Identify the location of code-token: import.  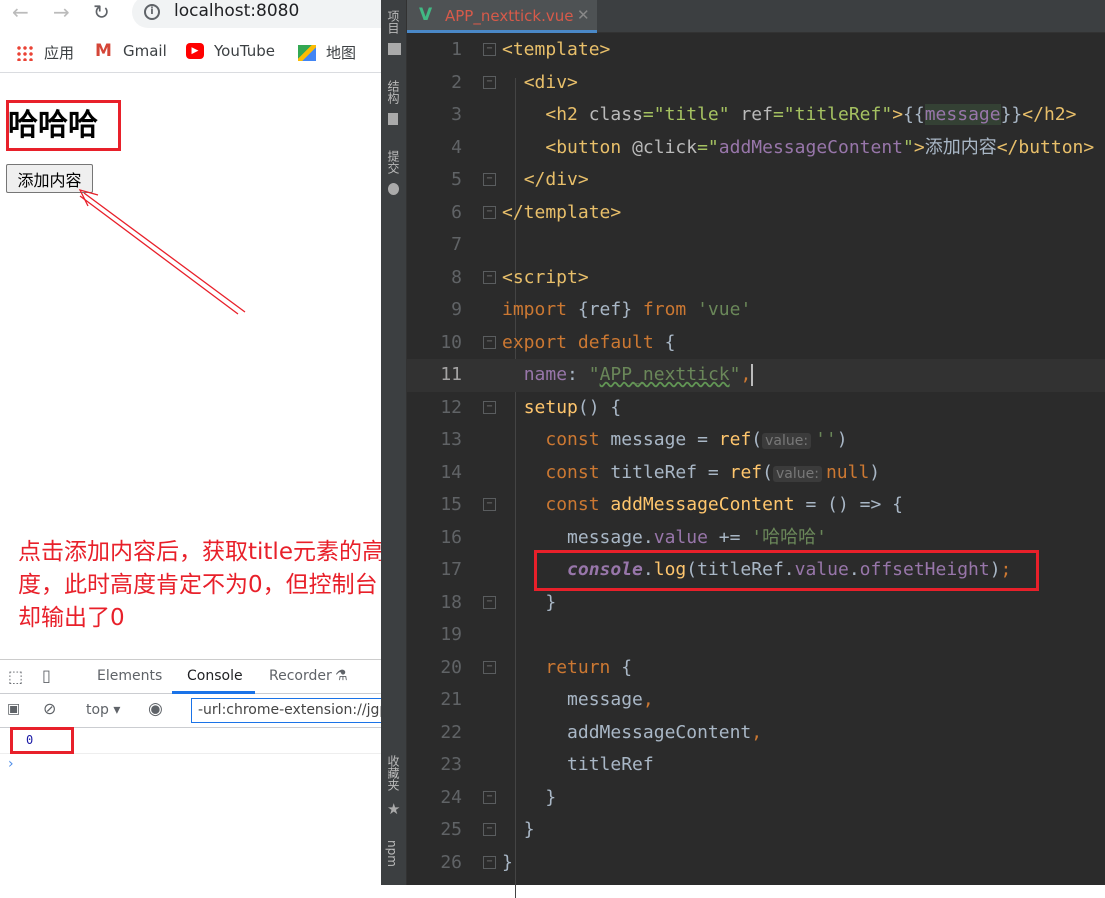
(540, 309).